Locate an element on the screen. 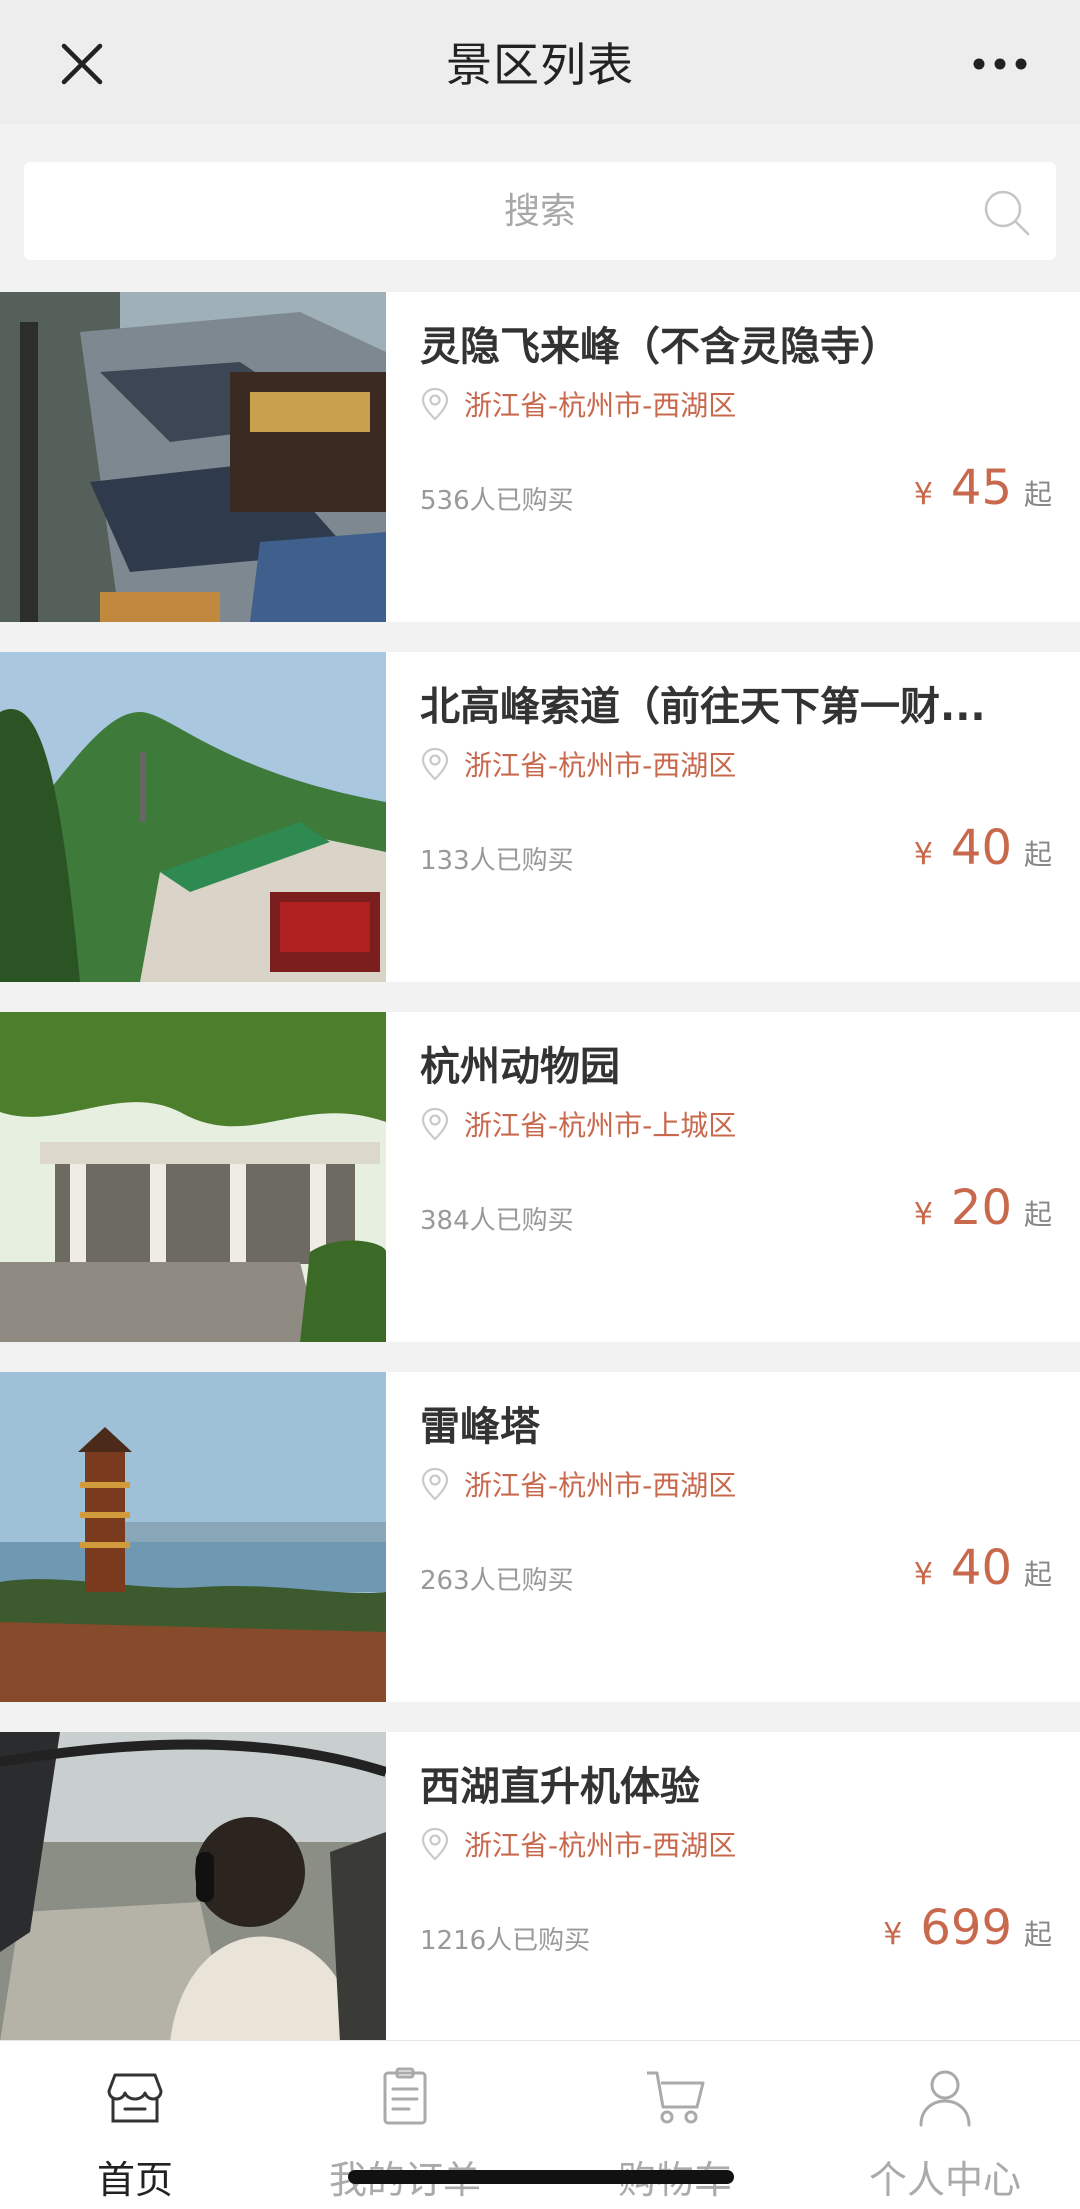  search-icon is located at coordinates (1007, 213).